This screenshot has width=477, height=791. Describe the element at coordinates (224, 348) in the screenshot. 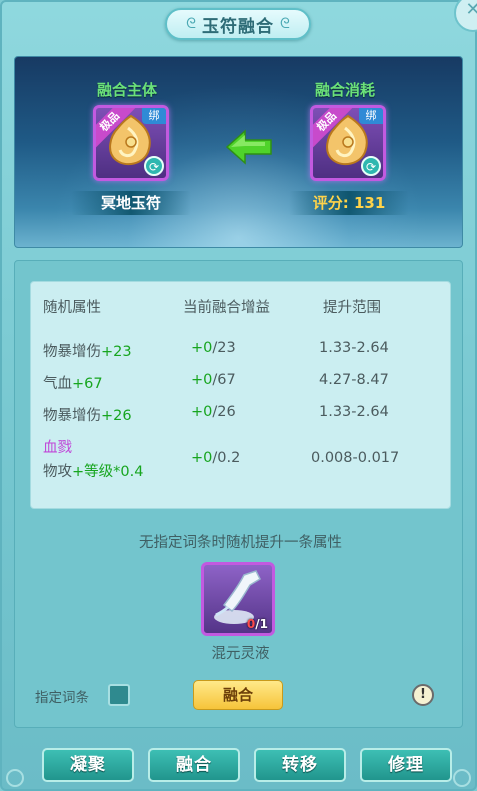

I see `gain-max: /23` at that location.